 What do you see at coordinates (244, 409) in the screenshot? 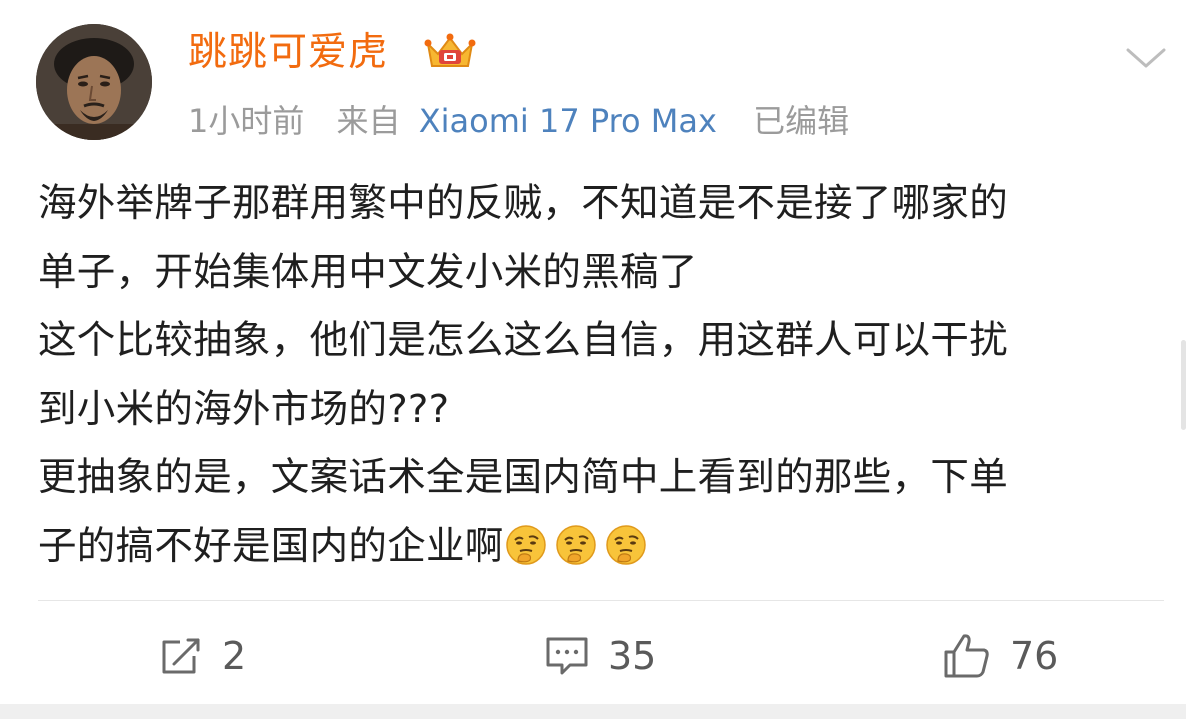
I see `content-line: 到小米的海外市场的???` at bounding box center [244, 409].